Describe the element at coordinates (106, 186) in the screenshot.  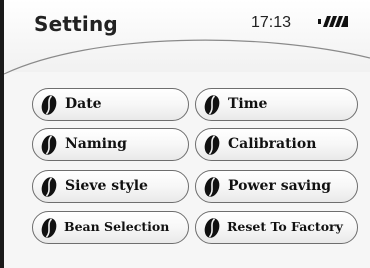
I see `sieve-style-button-label: Sieve style` at that location.